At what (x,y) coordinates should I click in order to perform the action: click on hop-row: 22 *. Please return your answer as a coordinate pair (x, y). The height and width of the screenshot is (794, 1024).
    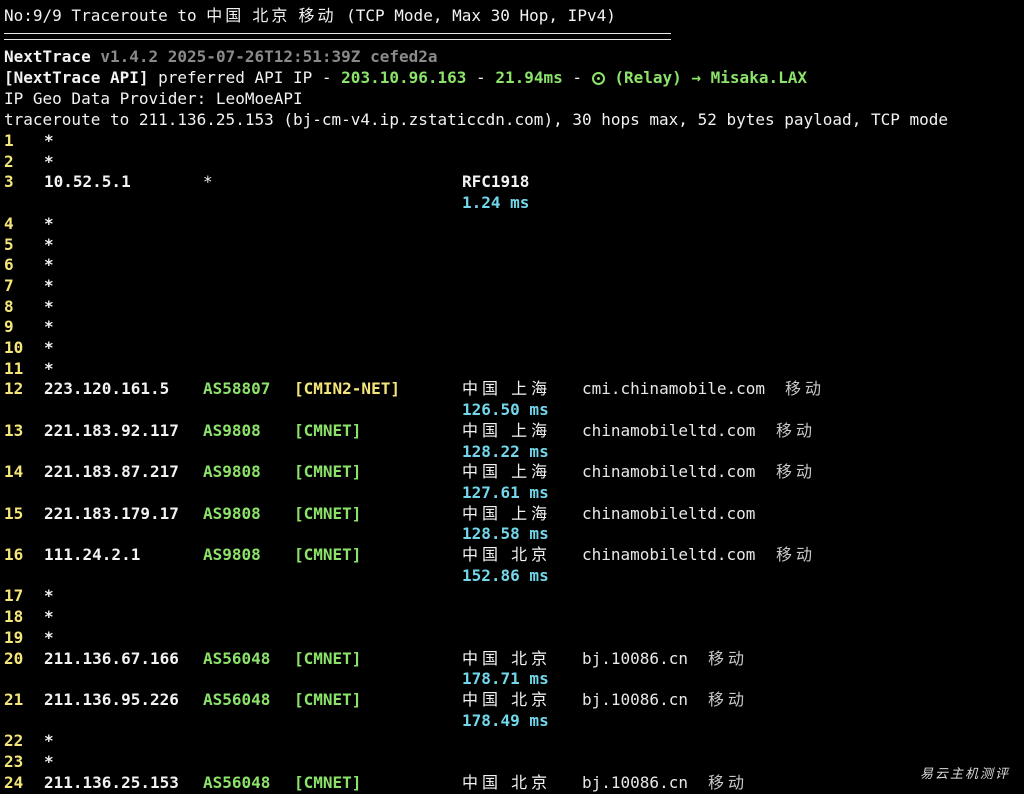
    Looking at the image, I should click on (512, 740).